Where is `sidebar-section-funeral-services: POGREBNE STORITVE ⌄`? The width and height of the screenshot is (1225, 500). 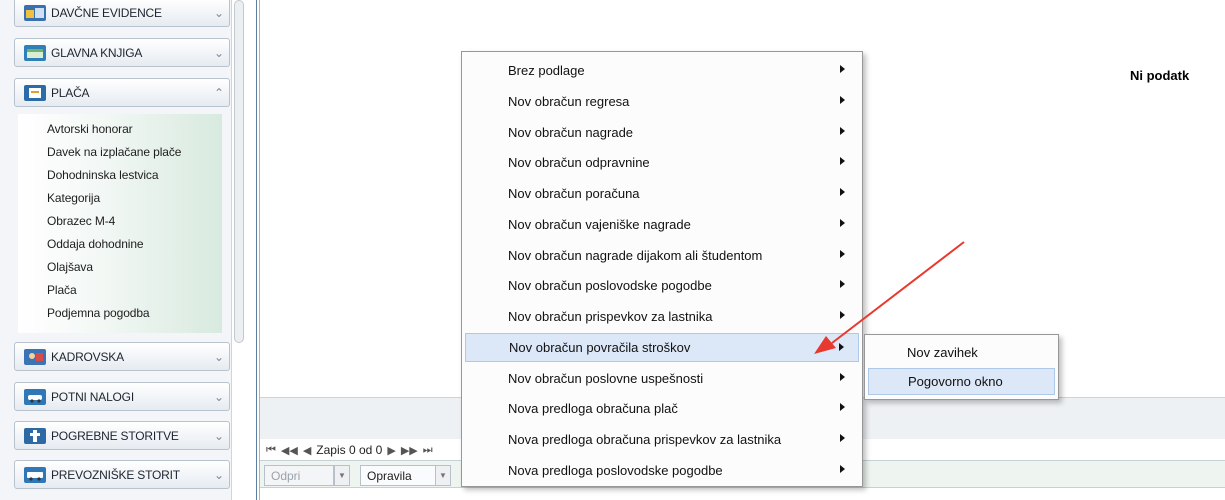
sidebar-section-funeral-services: POGREBNE STORITVE ⌄ is located at coordinates (122, 435).